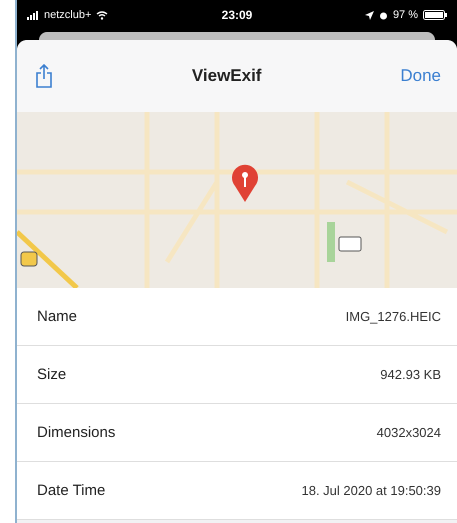 Image resolution: width=457 pixels, height=523 pixels. Describe the element at coordinates (71, 490) in the screenshot. I see `row-label: Date Time` at that location.